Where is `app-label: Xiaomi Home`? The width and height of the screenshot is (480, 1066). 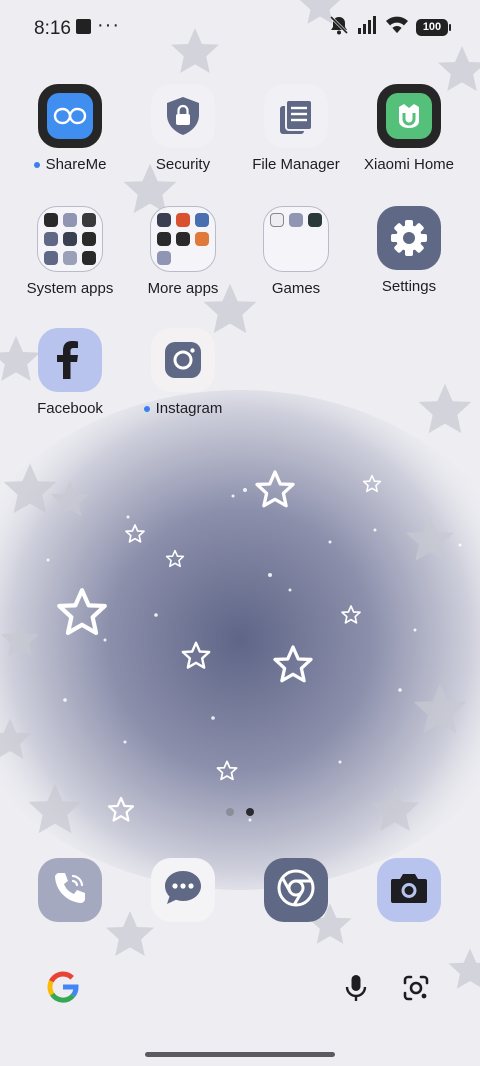 app-label: Xiaomi Home is located at coordinates (409, 164).